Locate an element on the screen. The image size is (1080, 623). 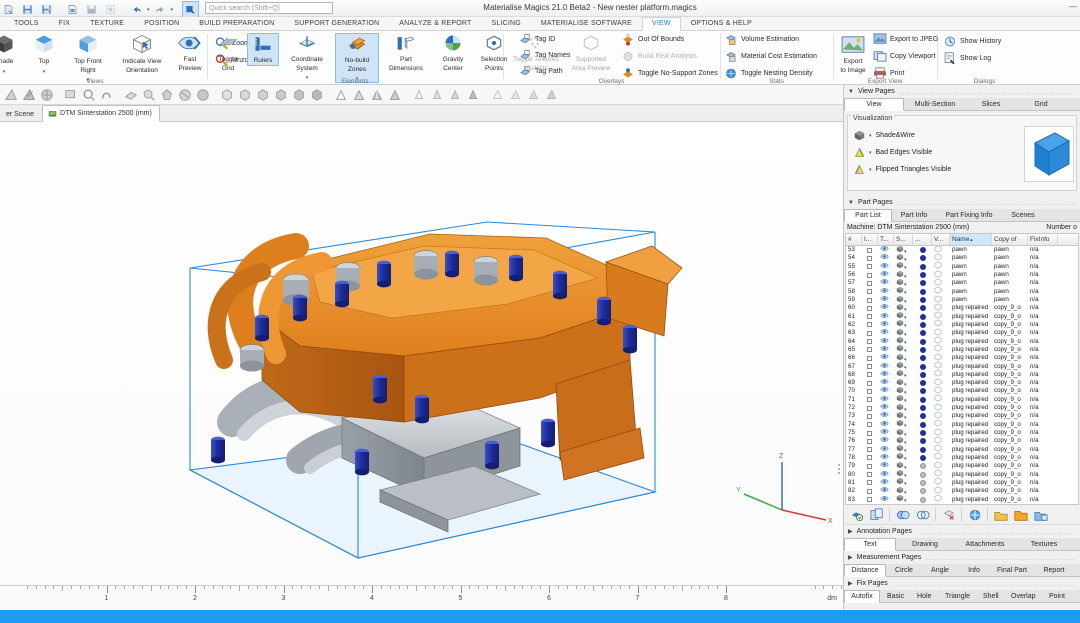
rulers-button: Rulers is located at coordinates (263, 49).